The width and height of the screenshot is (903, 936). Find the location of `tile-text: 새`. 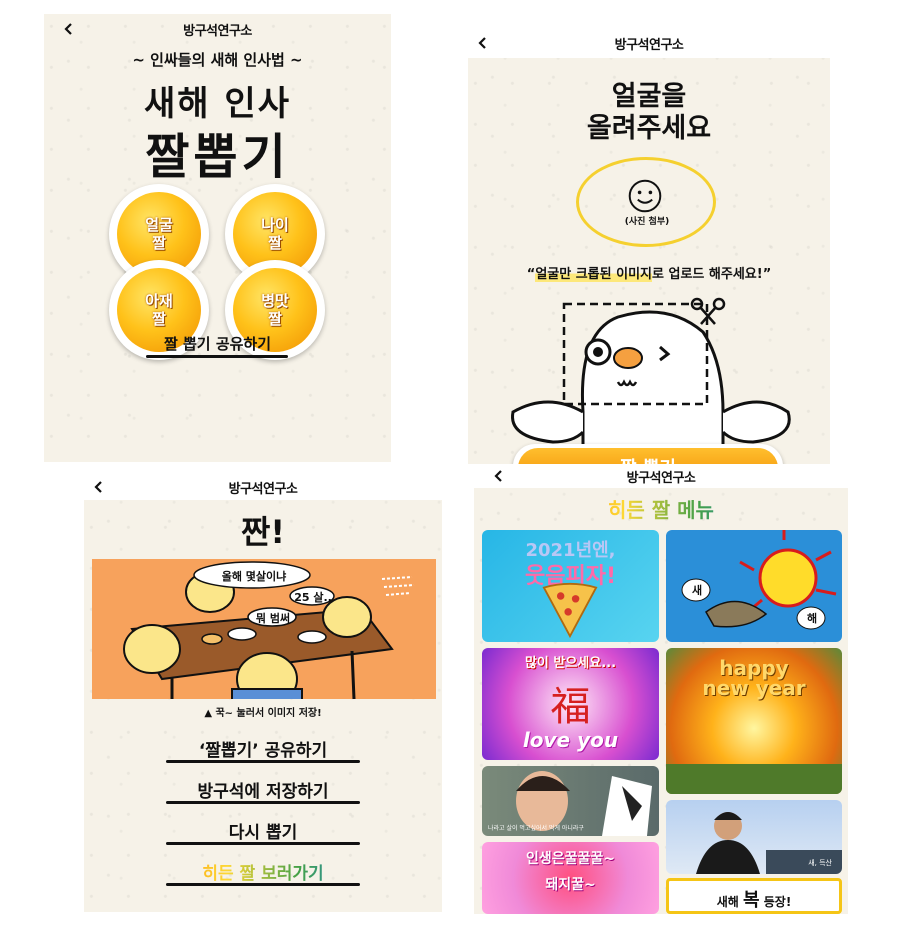

tile-text: 새 is located at coordinates (697, 590).